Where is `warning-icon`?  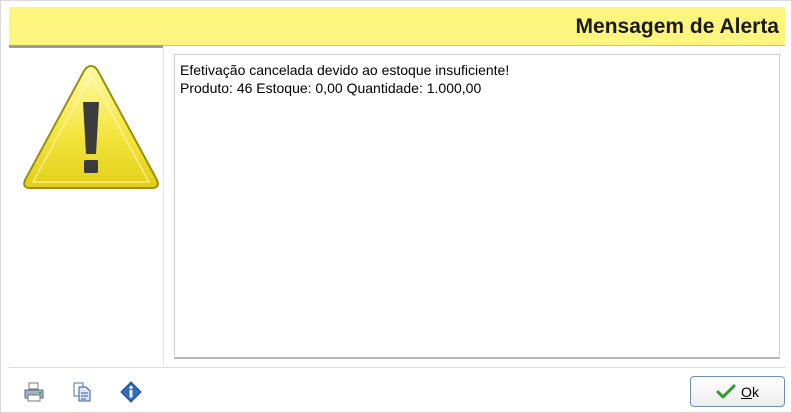
warning-icon is located at coordinates (91, 126).